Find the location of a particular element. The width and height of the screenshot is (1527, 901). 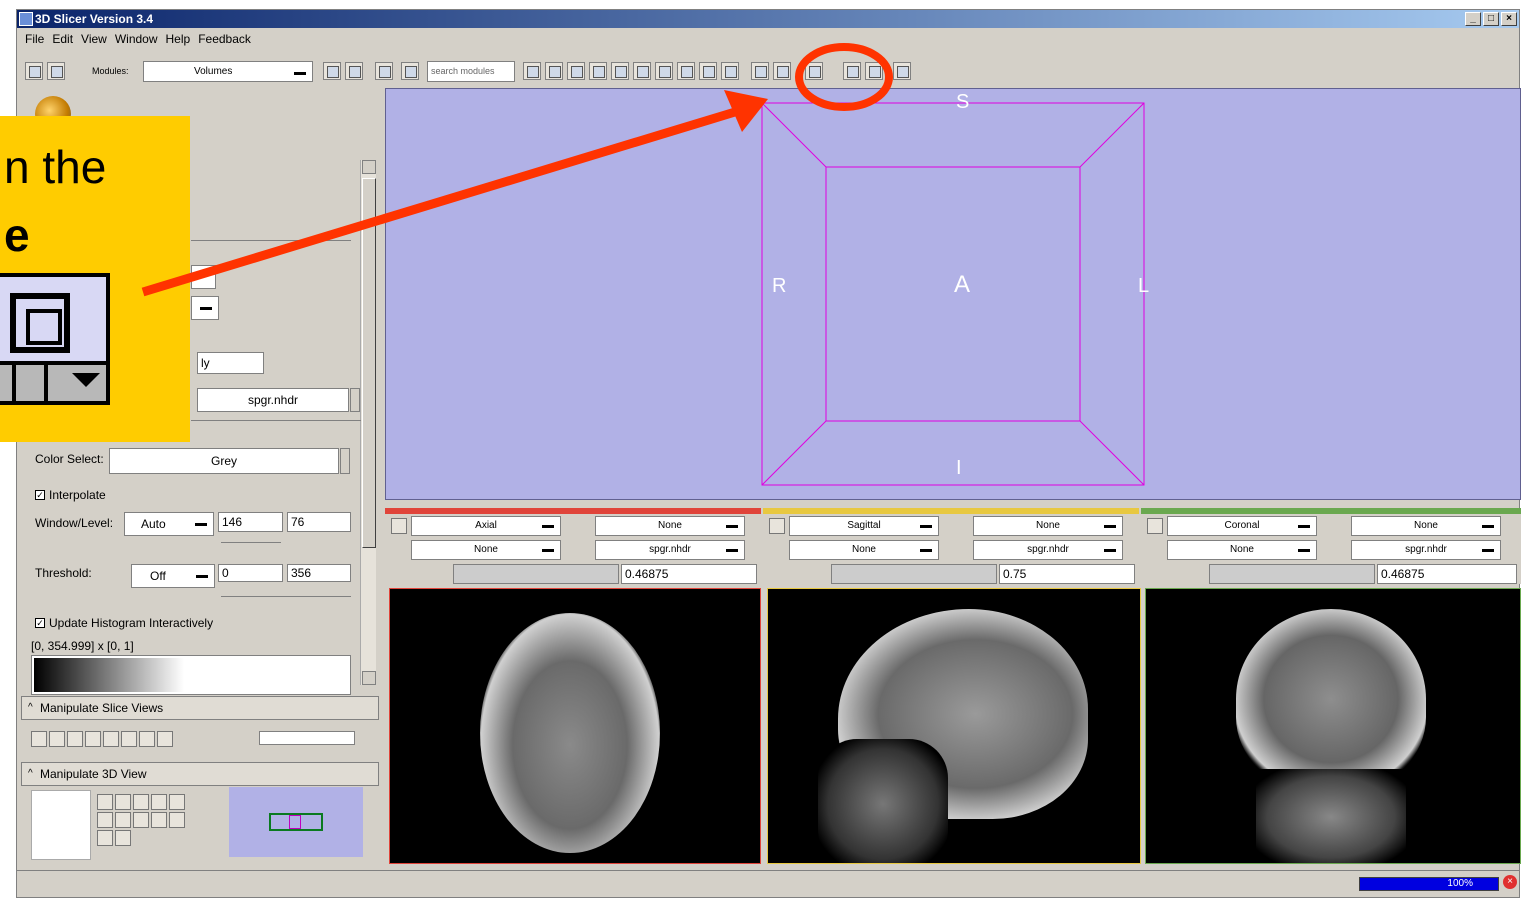

menu-view: View is located at coordinates (98, 39).